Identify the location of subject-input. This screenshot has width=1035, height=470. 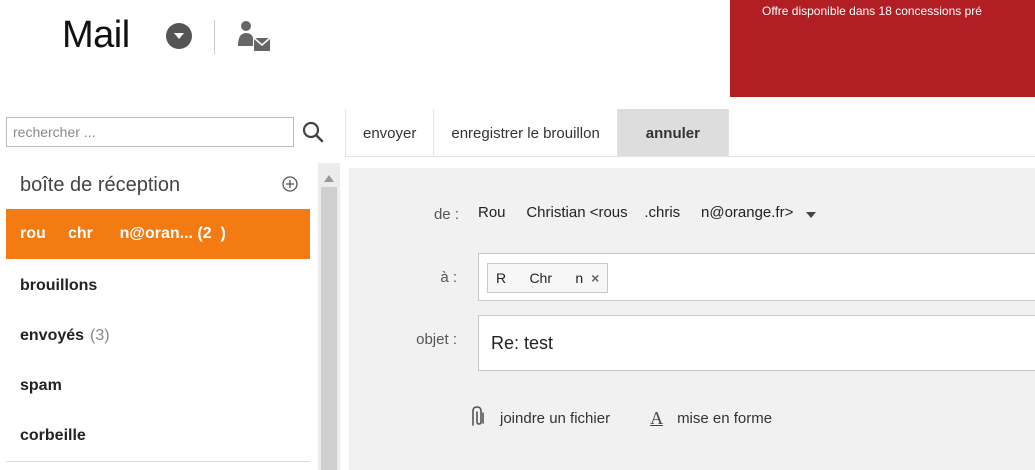
(757, 343).